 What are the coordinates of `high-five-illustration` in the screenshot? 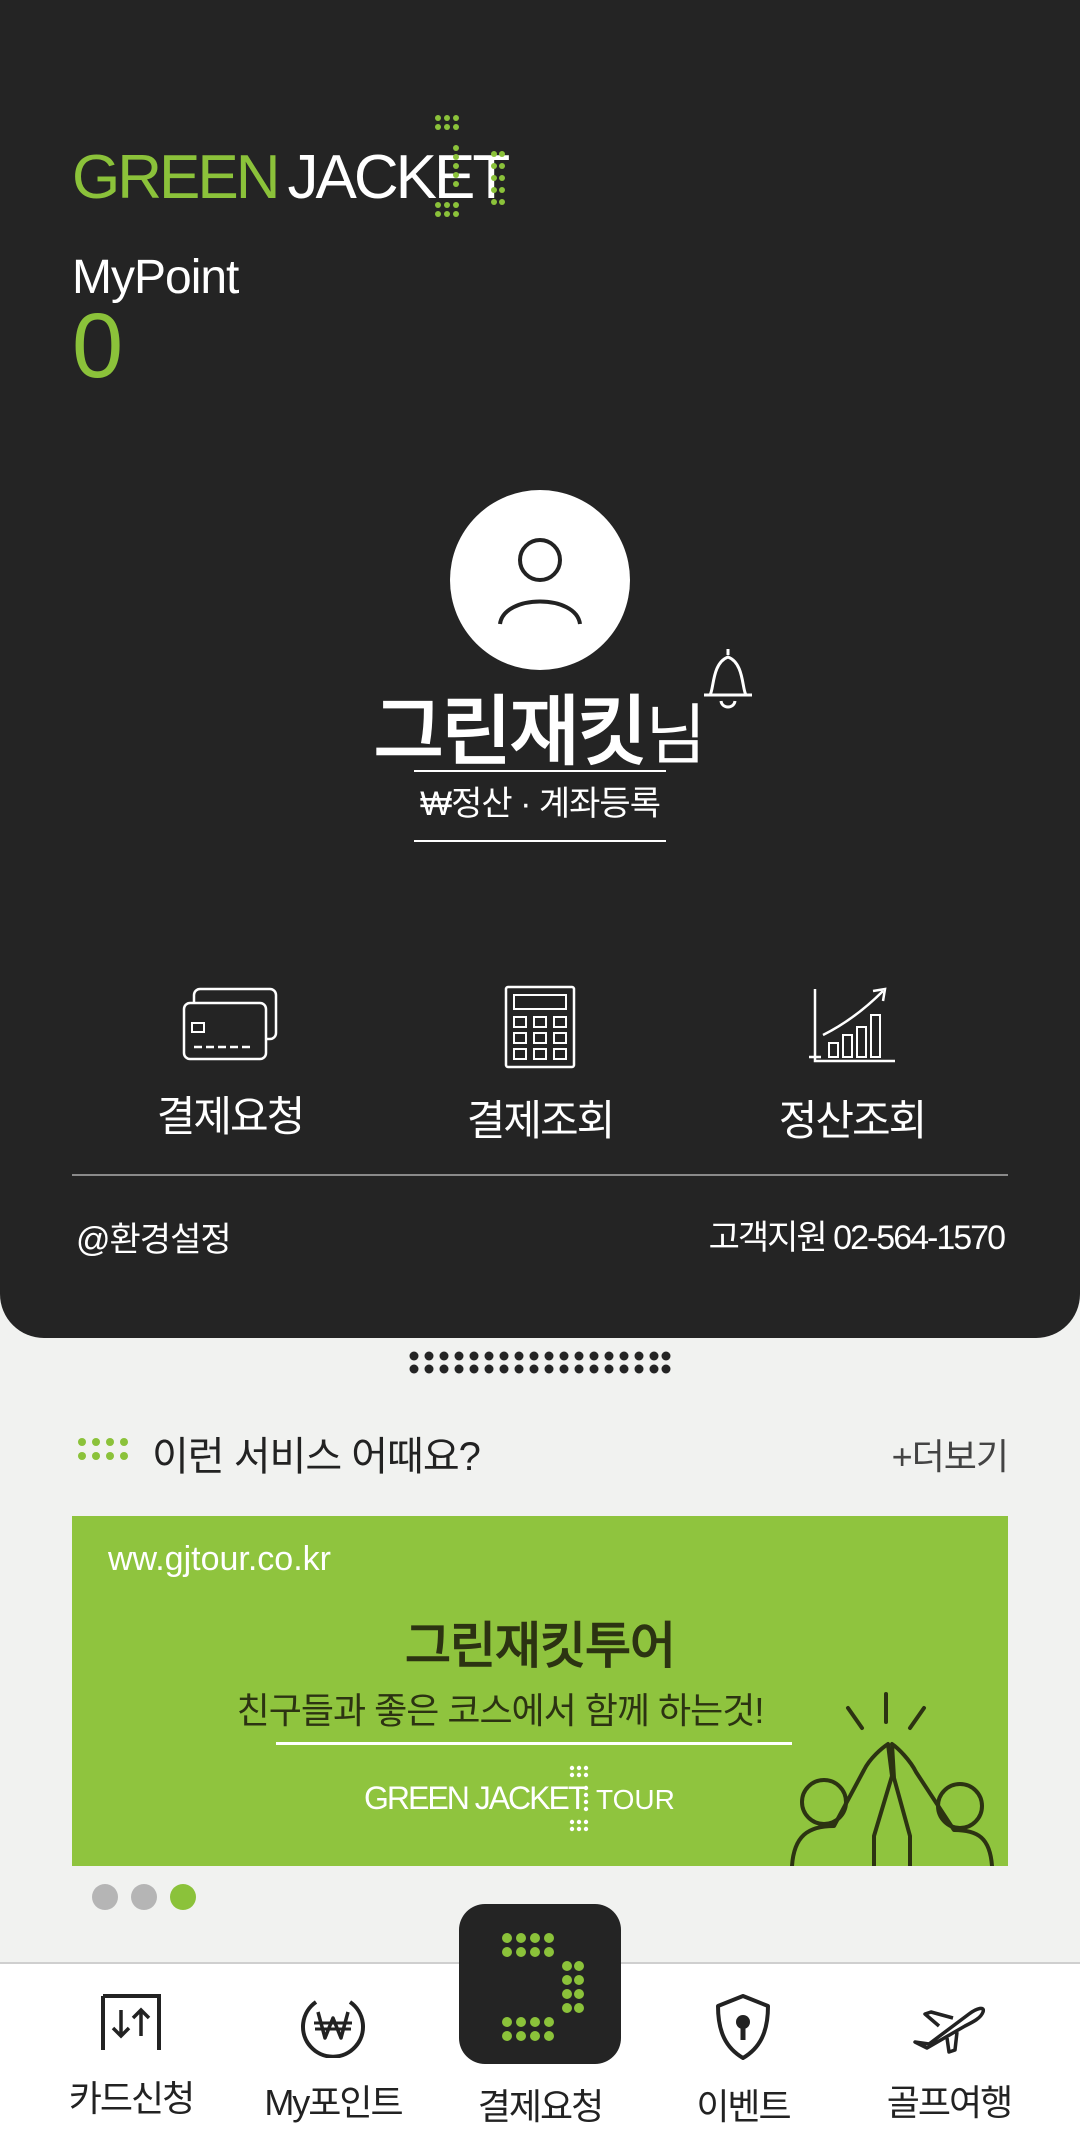 It's located at (892, 1779).